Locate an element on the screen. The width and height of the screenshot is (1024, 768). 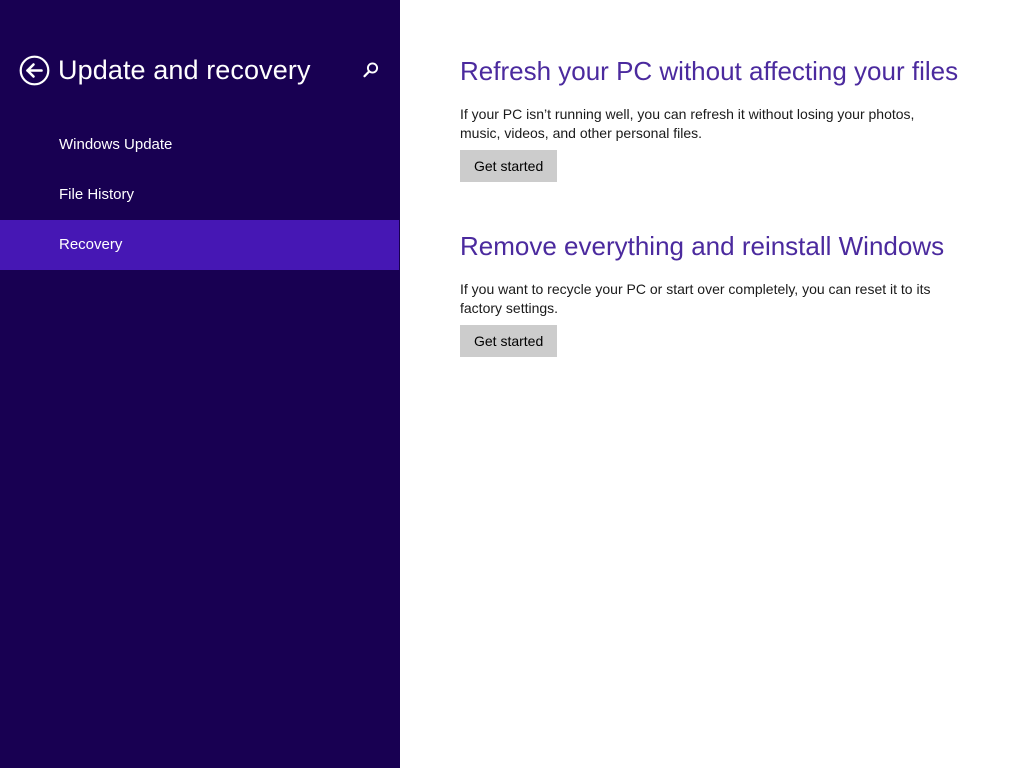
reset-get-started-button: Get started is located at coordinates (509, 341).